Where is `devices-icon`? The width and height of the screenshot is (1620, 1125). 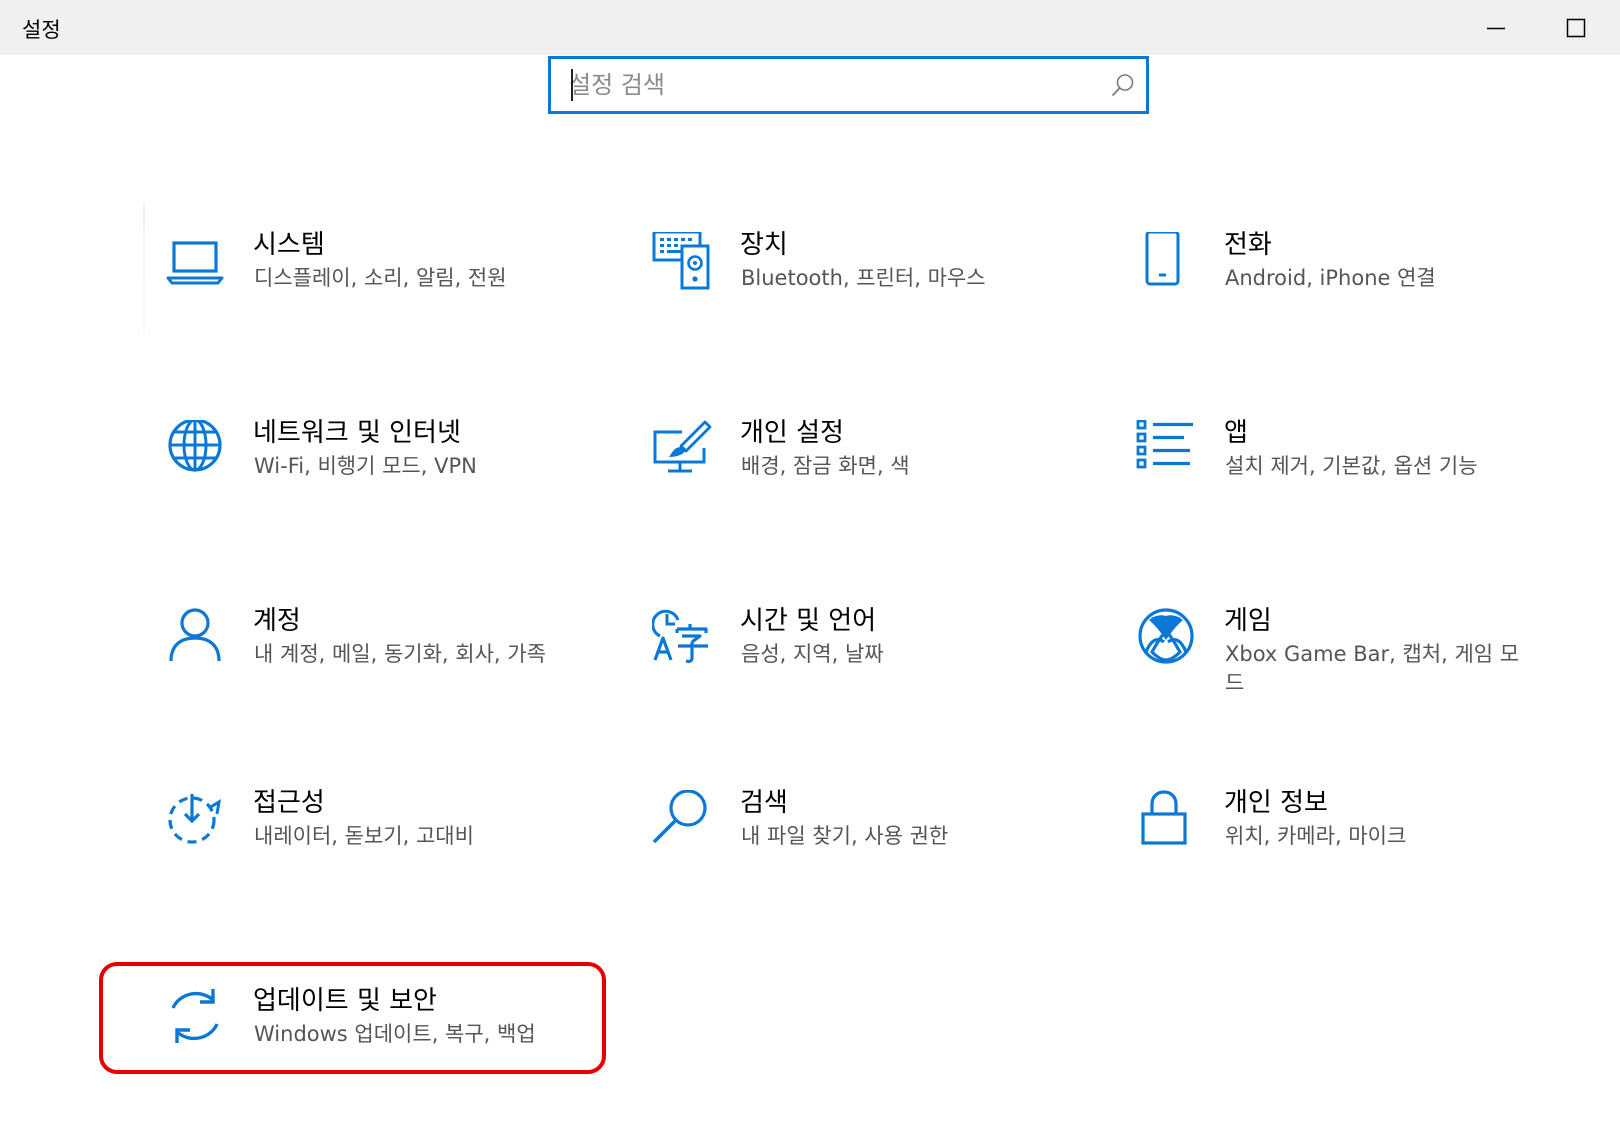 devices-icon is located at coordinates (682, 262).